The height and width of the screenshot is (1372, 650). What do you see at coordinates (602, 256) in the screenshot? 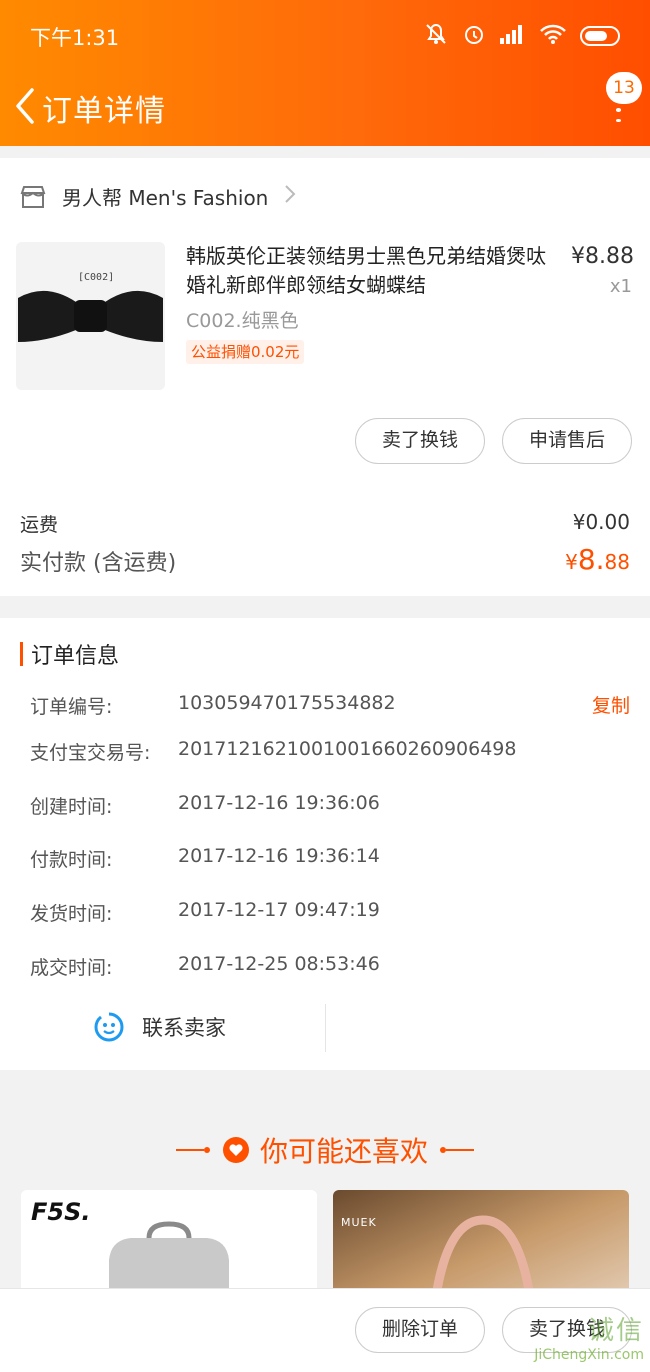
I see `product-price: ¥8.88` at bounding box center [602, 256].